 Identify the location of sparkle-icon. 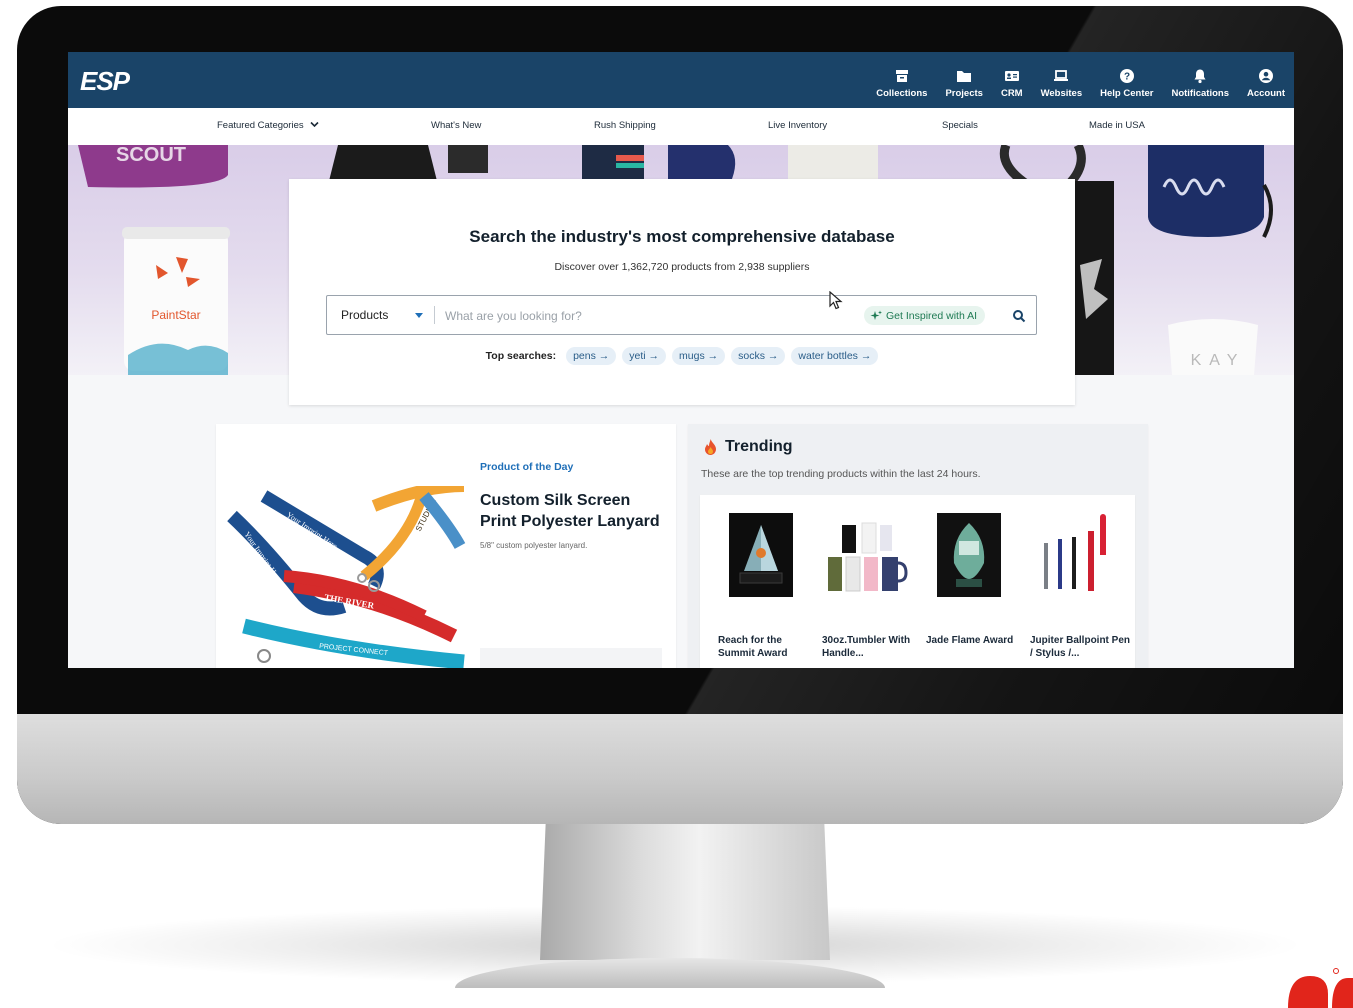
(876, 315).